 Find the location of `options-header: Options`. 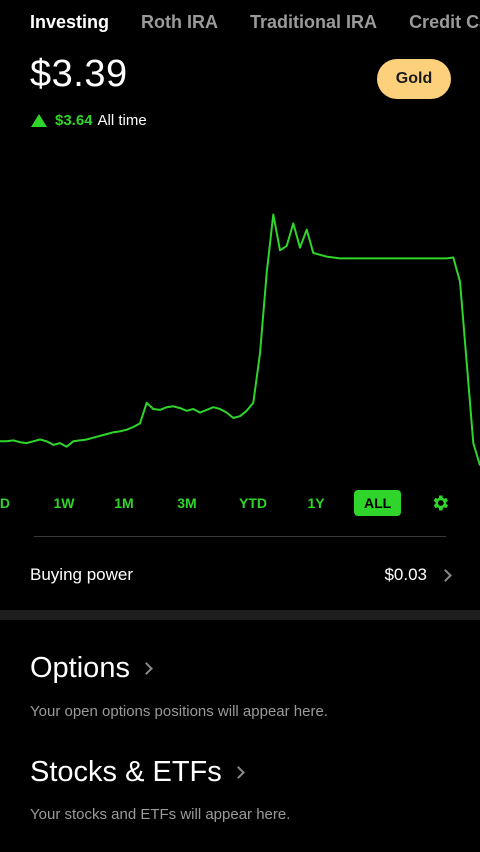

options-header: Options is located at coordinates (91, 668).